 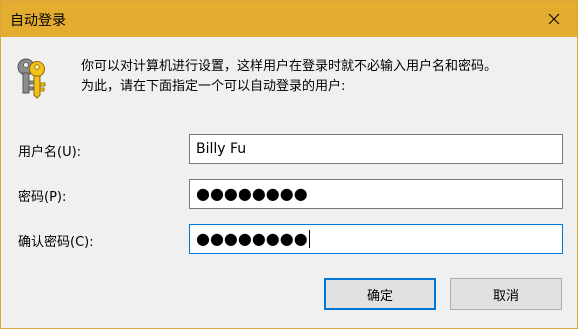 What do you see at coordinates (289, 66) in the screenshot?
I see `description-line-1: 你可以对计算机进行设置，这样用户在登录时就不必输入用户名和密码。` at bounding box center [289, 66].